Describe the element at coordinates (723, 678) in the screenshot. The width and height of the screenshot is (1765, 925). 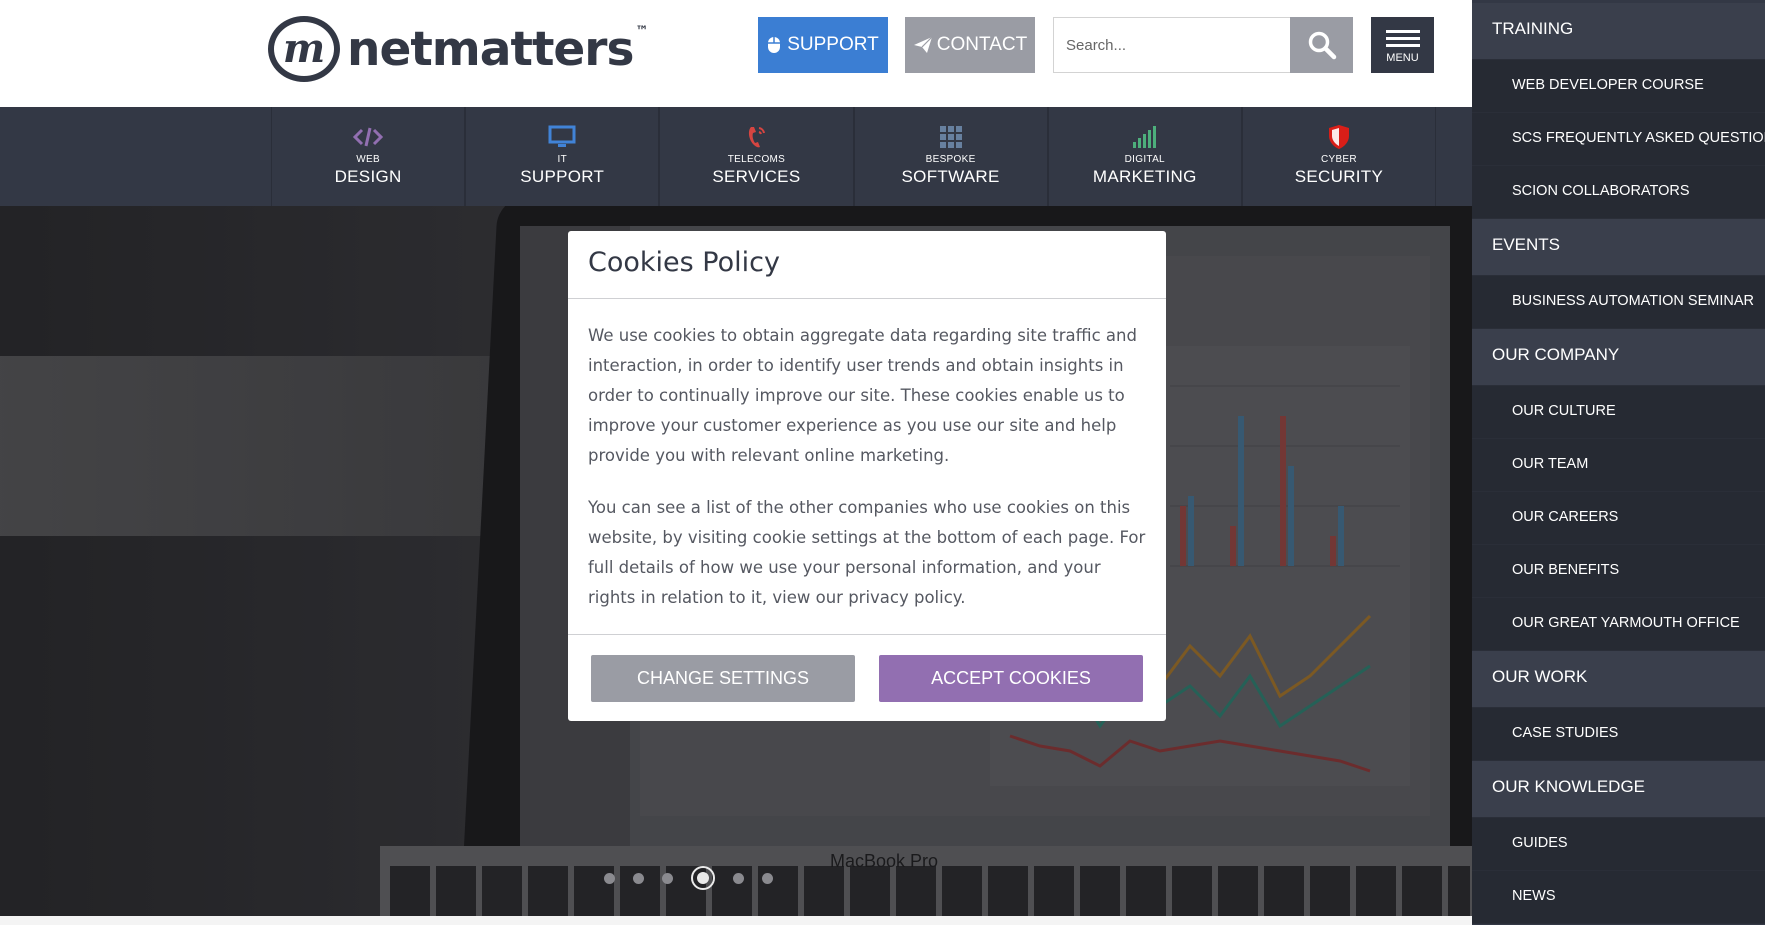
I see `change-settings-button: CHANGE SETTINGS` at that location.